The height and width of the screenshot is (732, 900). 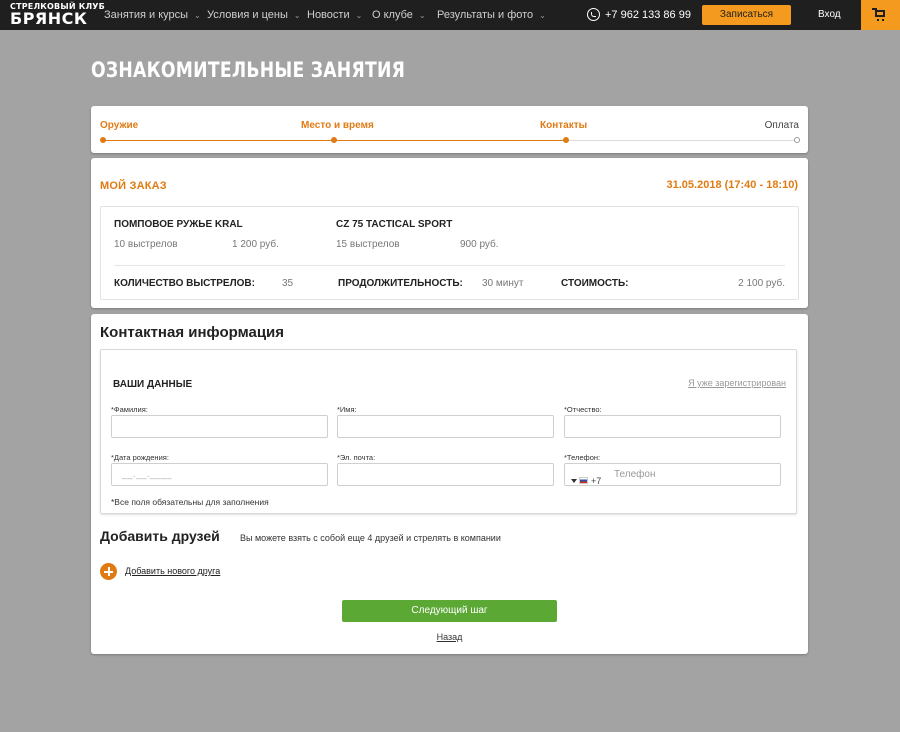 I want to click on booking-stepper: Оружие Место и время Контакты Оплата, so click(x=449, y=129).